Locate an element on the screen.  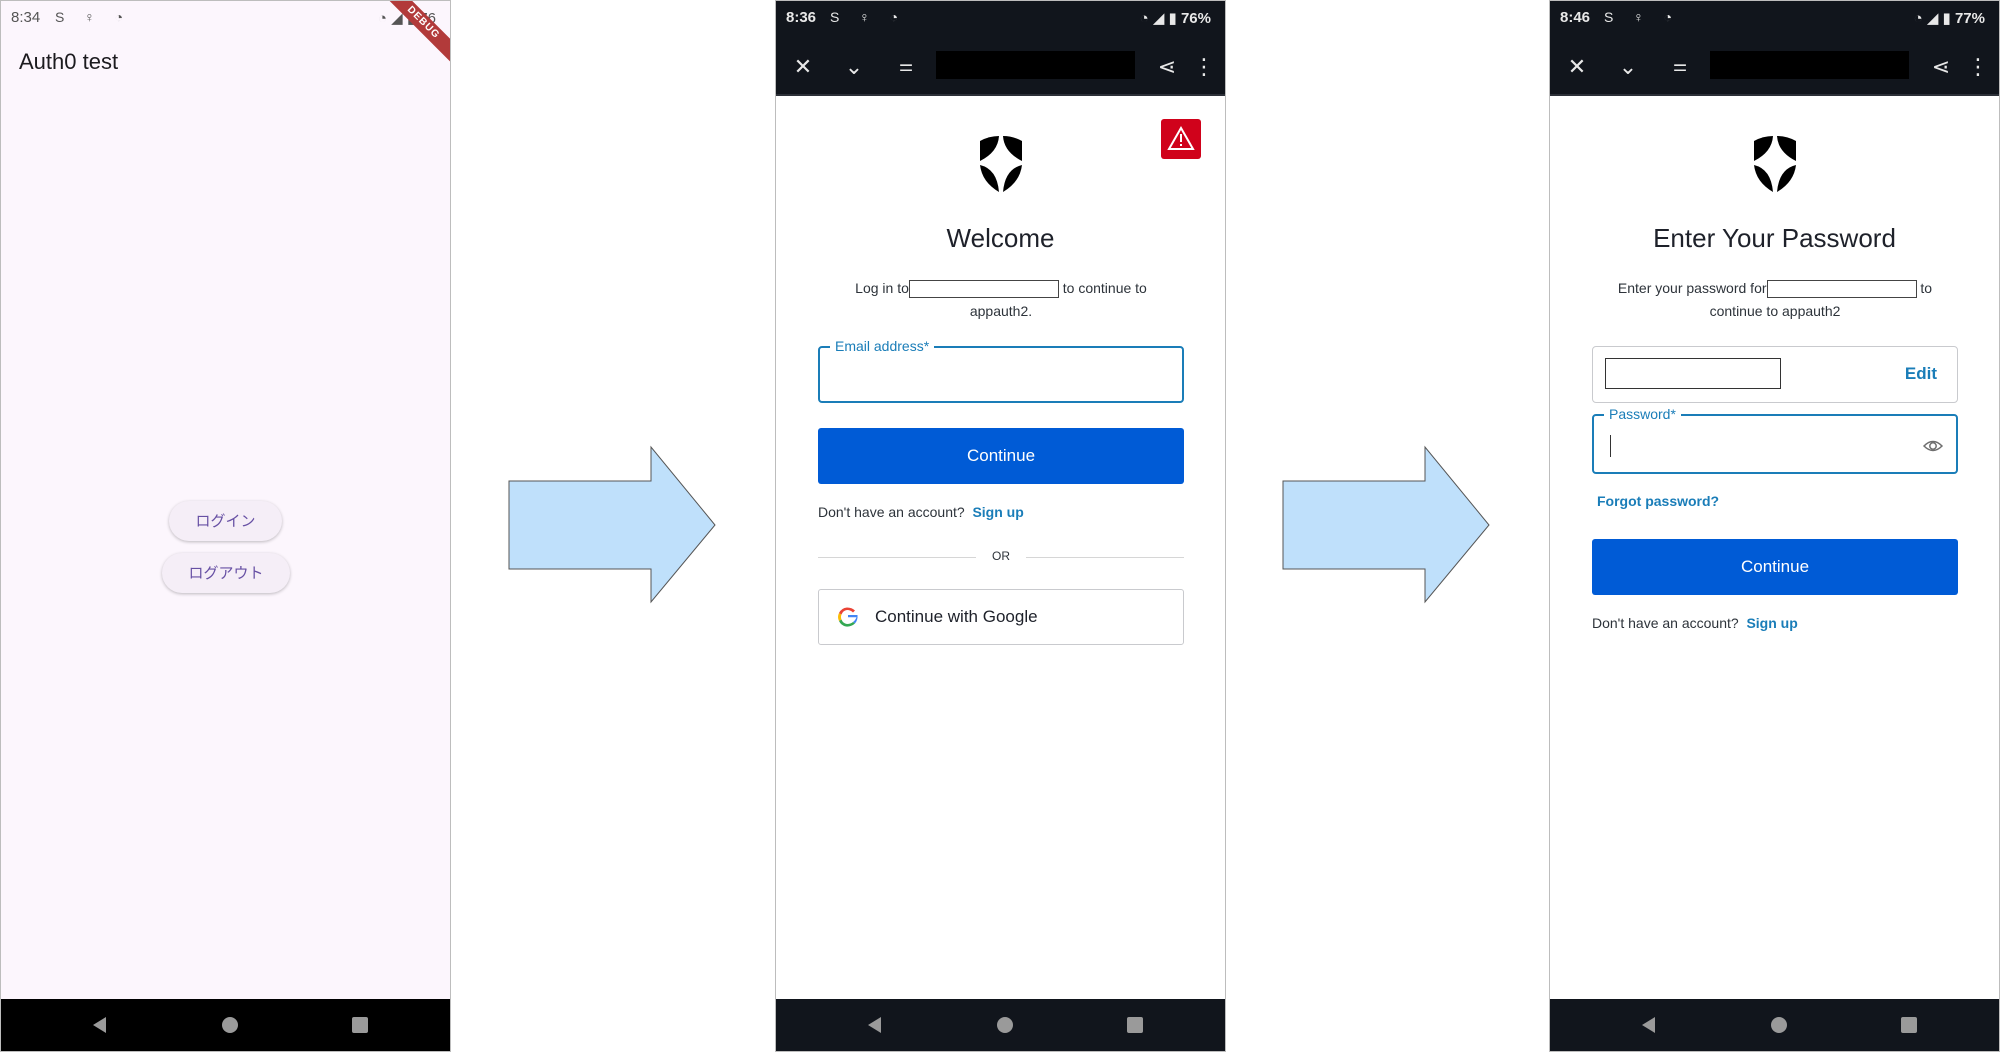
system-icons: ◔ ◢ ▮ 76% is located at coordinates (1175, 18).